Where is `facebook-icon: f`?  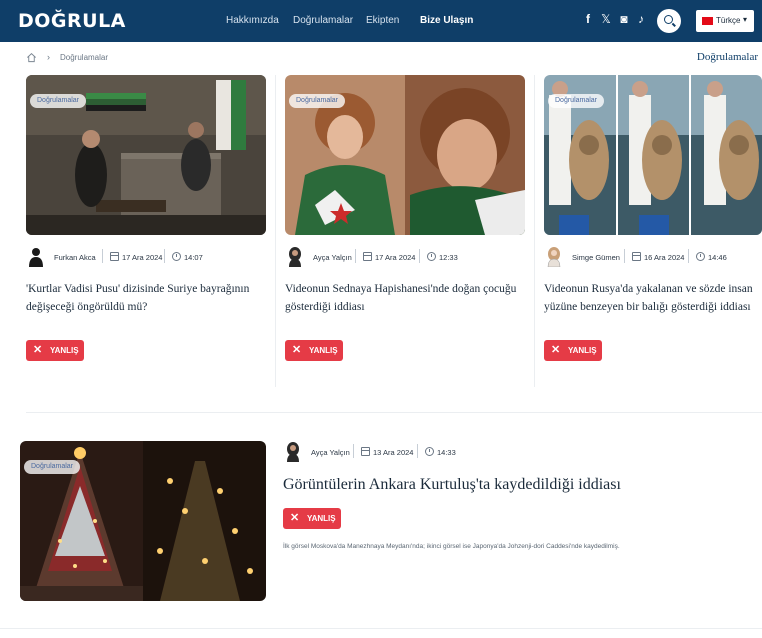
facebook-icon: f is located at coordinates (588, 19).